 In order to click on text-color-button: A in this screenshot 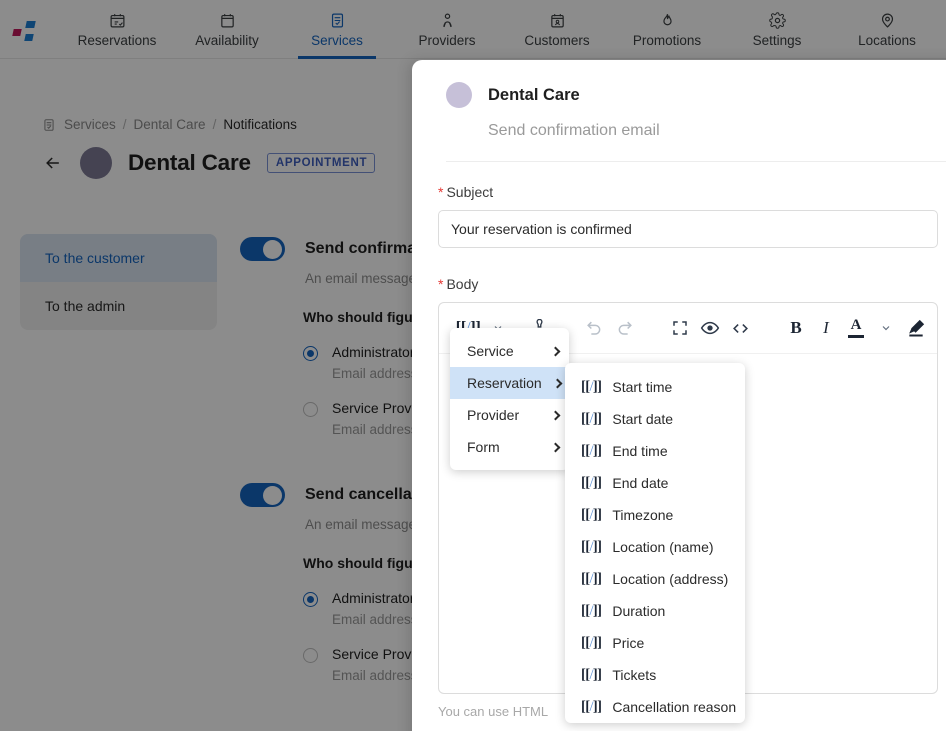, I will do `click(856, 328)`.